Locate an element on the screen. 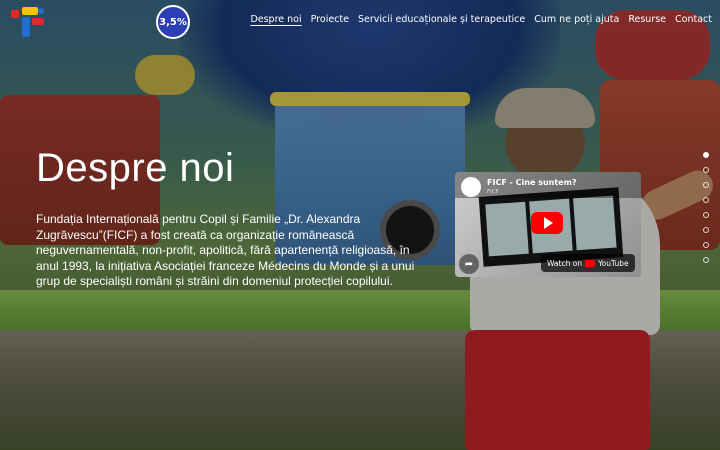 Image resolution: width=720 pixels, height=450 pixels. badge-text: 3,5% is located at coordinates (173, 22).